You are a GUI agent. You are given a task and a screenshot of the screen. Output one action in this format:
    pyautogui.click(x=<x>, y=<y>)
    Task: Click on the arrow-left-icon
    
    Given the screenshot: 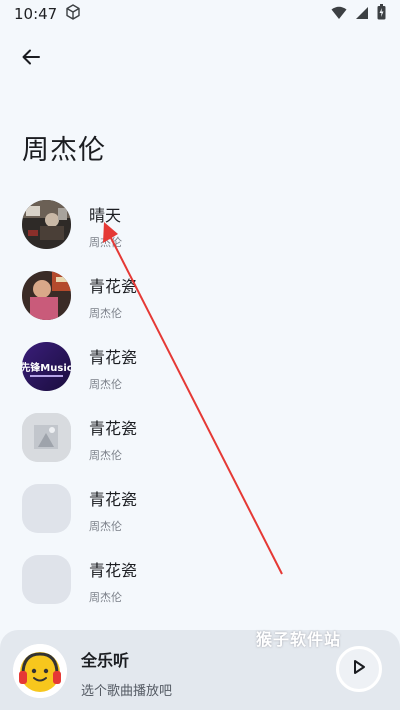 What is the action you would take?
    pyautogui.click(x=31, y=59)
    